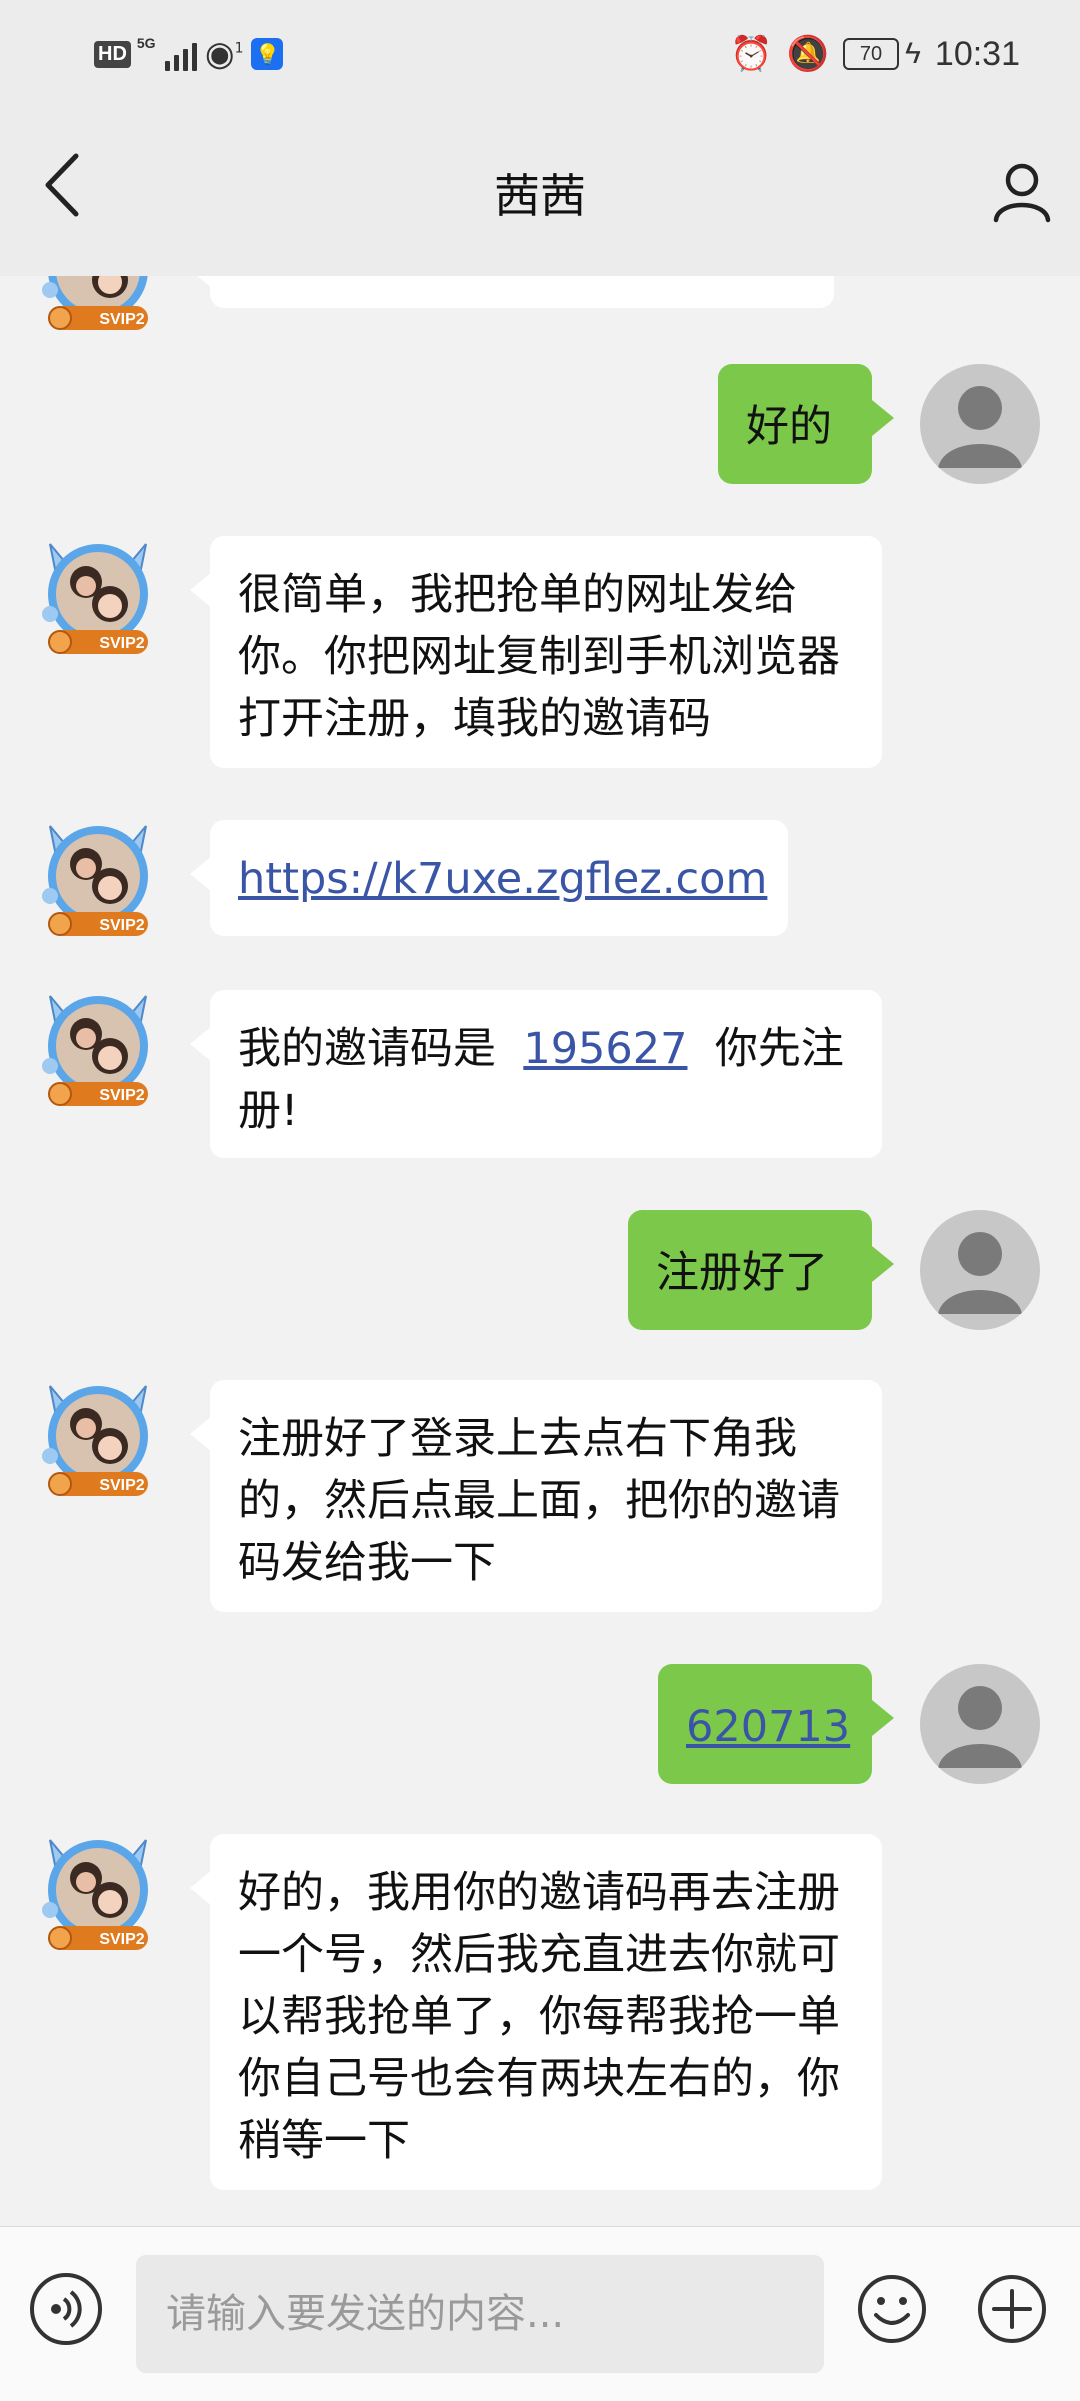 This screenshot has height=2401, width=1080. What do you see at coordinates (789, 427) in the screenshot?
I see `message-text: 好的` at bounding box center [789, 427].